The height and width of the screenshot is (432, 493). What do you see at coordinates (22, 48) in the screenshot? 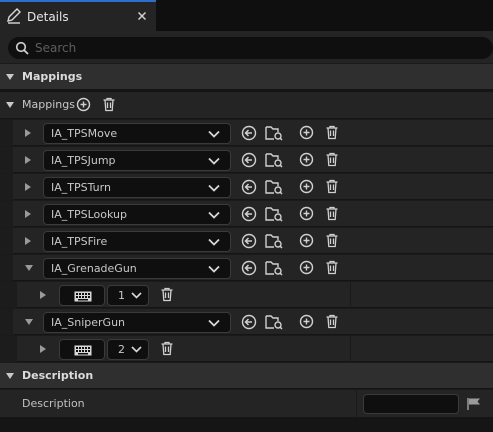
I see `search-icon` at bounding box center [22, 48].